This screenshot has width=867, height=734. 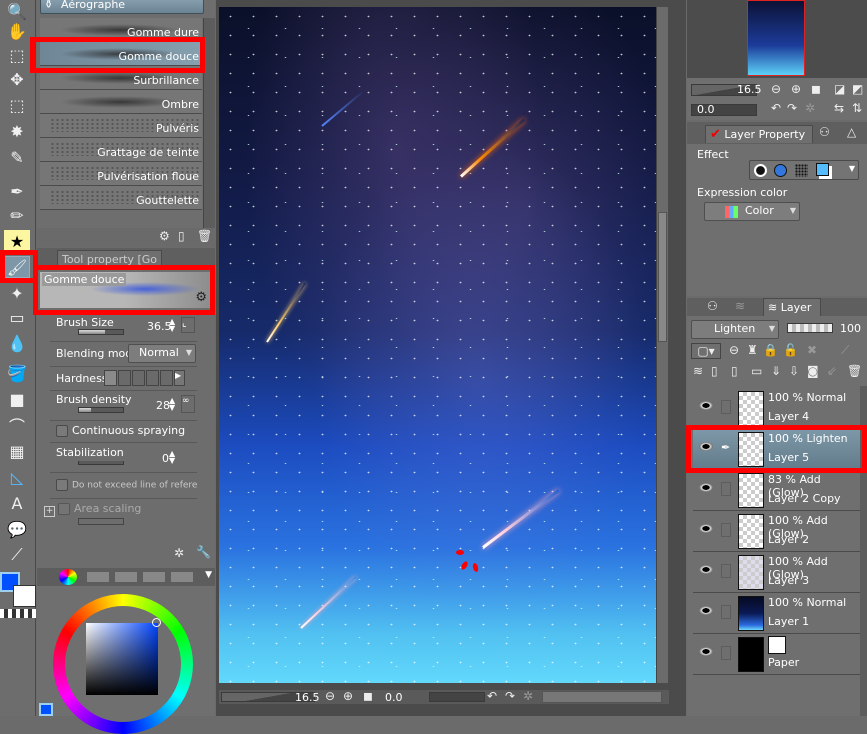 I want to click on tab-layer-search: ⚇, so click(x=824, y=132).